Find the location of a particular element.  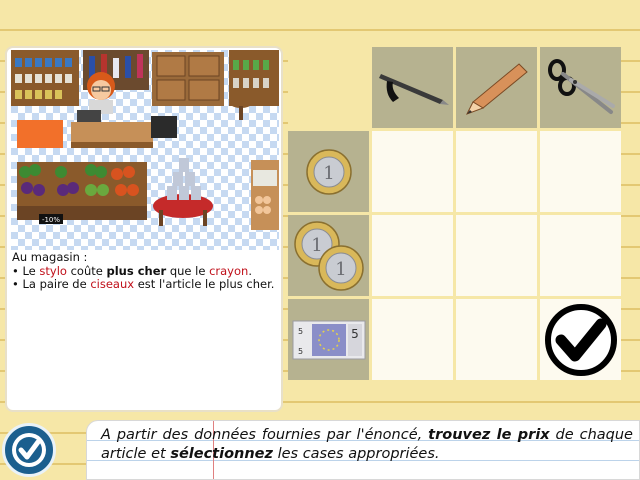

answer-cell-r1-c3 is located at coordinates (580, 171).